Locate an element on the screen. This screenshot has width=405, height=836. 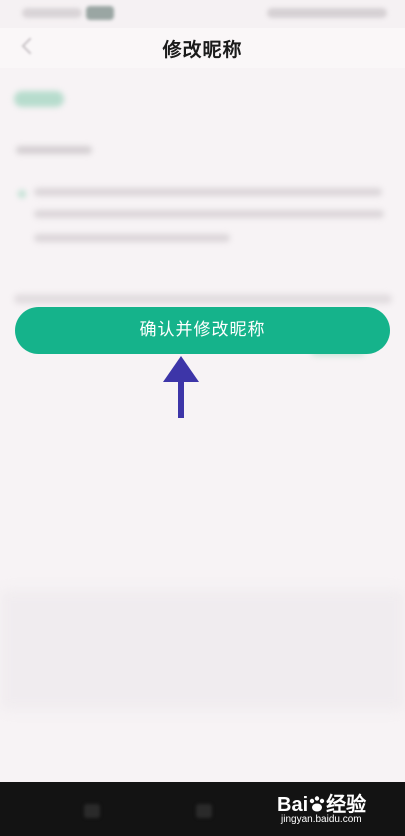
watermark-domain: jingyan.baidu.com is located at coordinates (321, 819).